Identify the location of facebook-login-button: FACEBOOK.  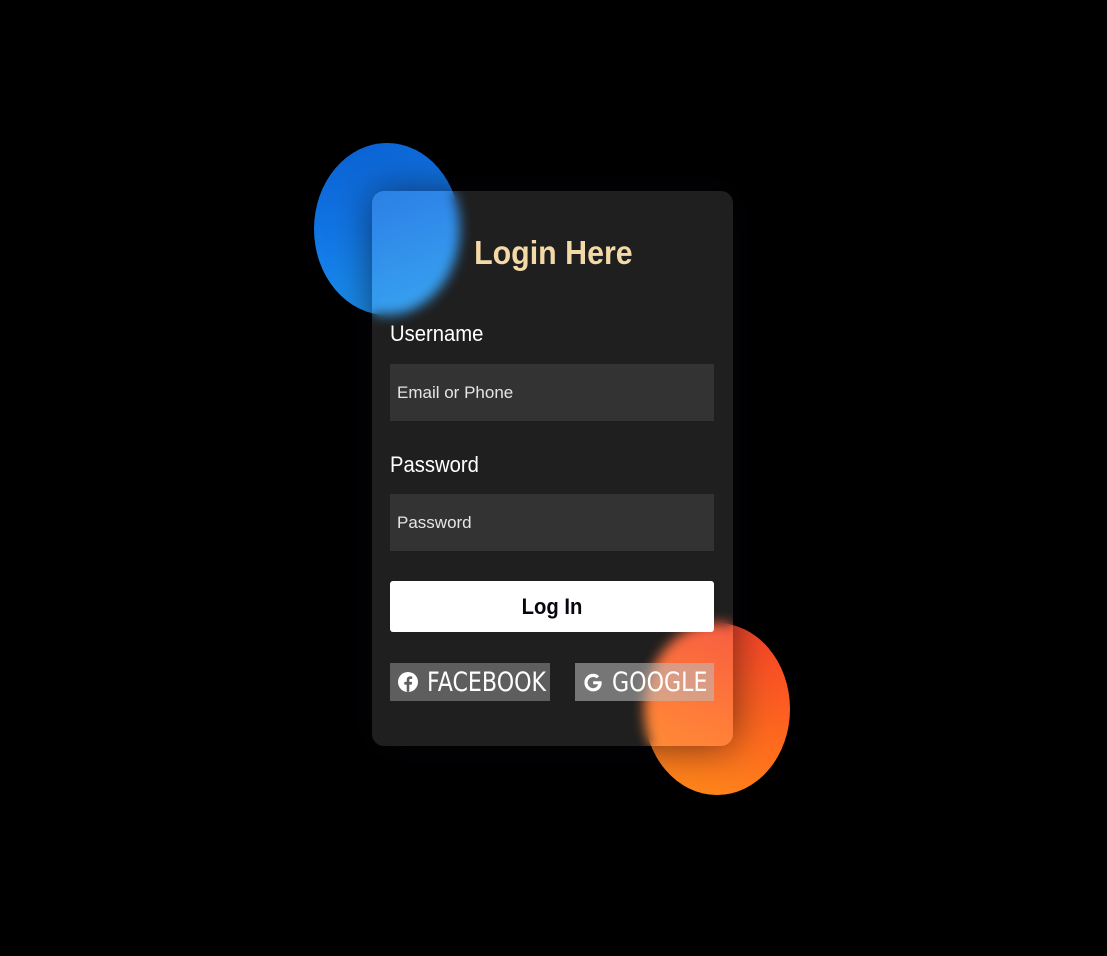
(470, 682).